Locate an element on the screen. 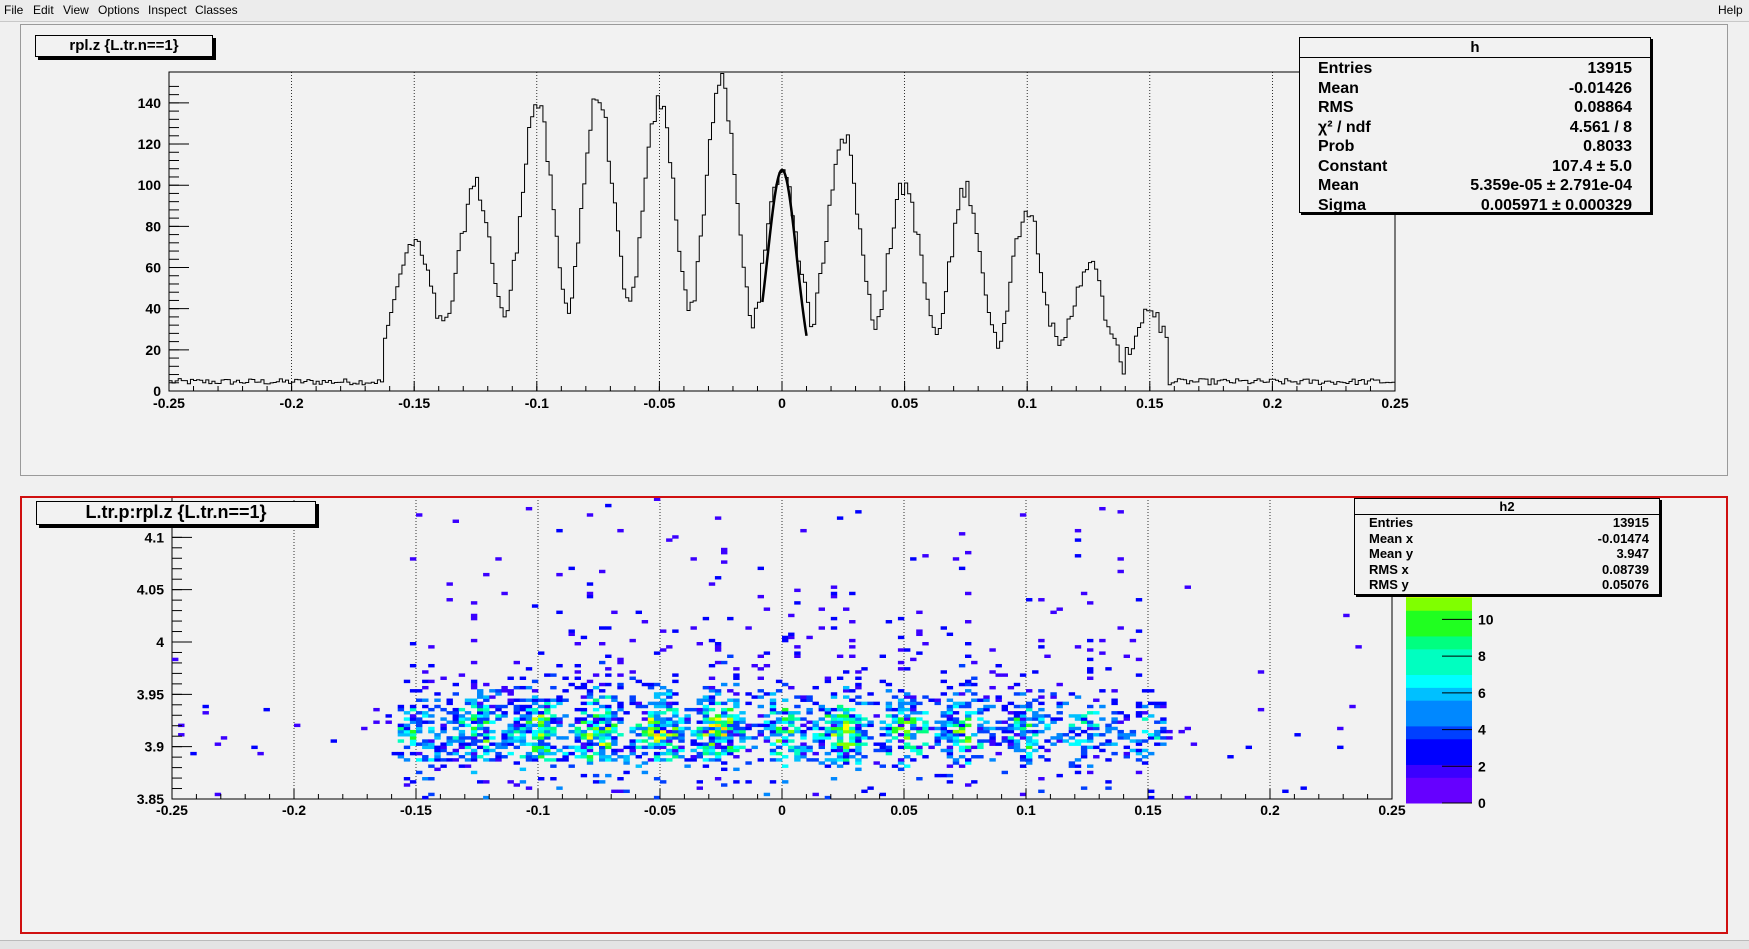 The width and height of the screenshot is (1749, 949). stats-value: 0.08739 is located at coordinates (1625, 569).